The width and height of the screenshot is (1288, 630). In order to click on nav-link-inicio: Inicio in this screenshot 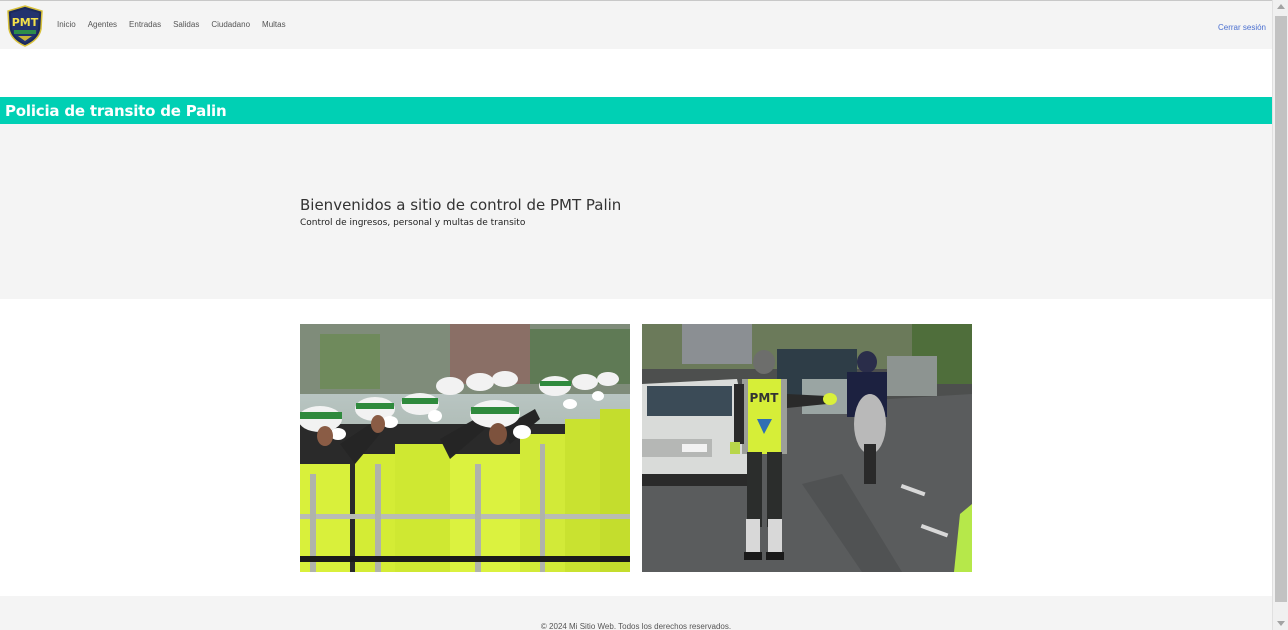, I will do `click(66, 24)`.